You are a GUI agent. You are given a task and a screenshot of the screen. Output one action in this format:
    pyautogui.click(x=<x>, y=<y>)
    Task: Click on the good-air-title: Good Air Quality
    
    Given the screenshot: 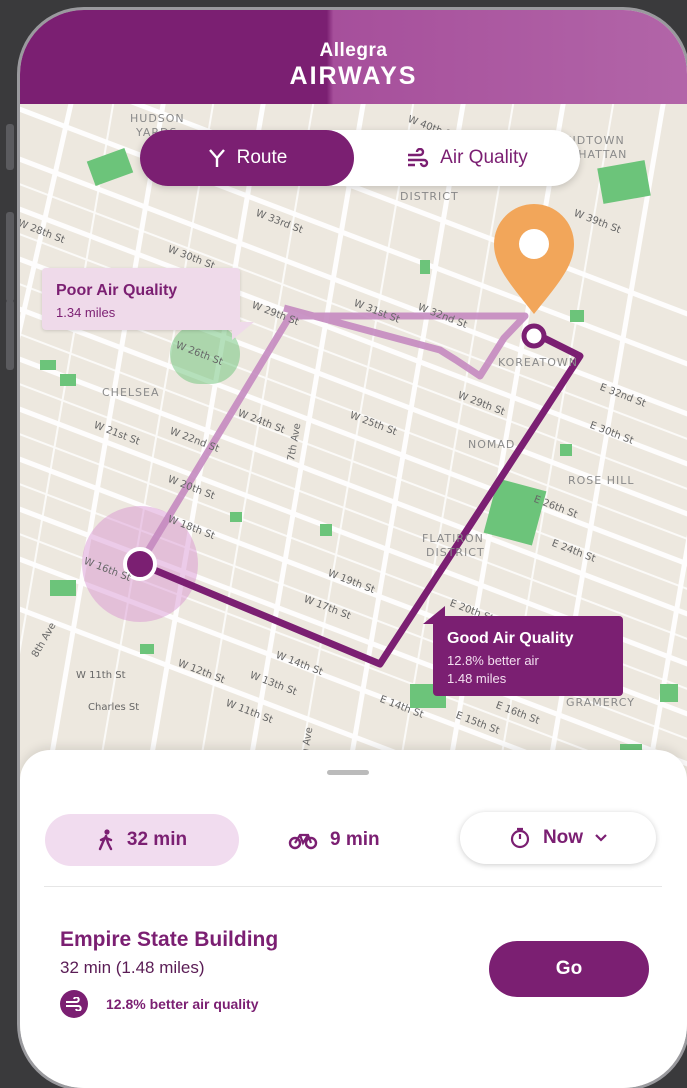 What is the action you would take?
    pyautogui.click(x=510, y=638)
    